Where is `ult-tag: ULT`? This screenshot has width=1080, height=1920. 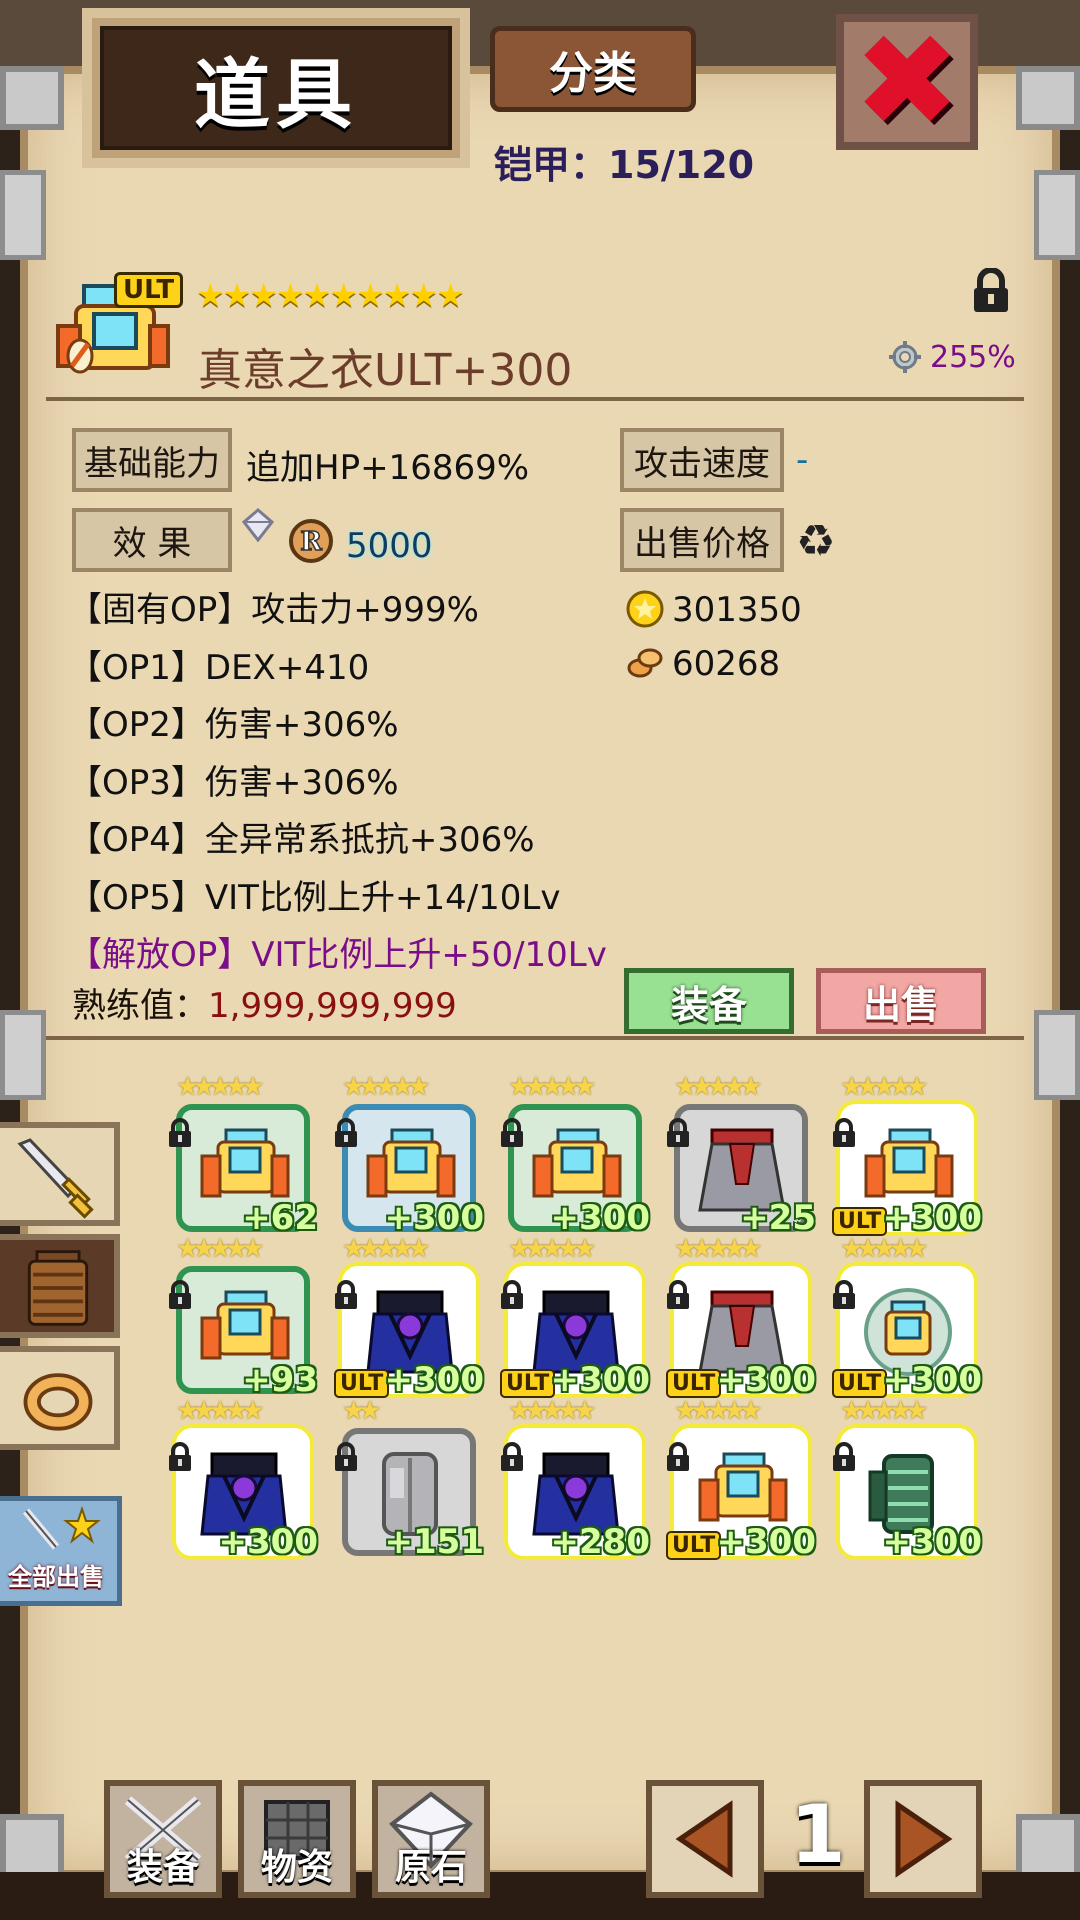 ult-tag: ULT is located at coordinates (149, 290).